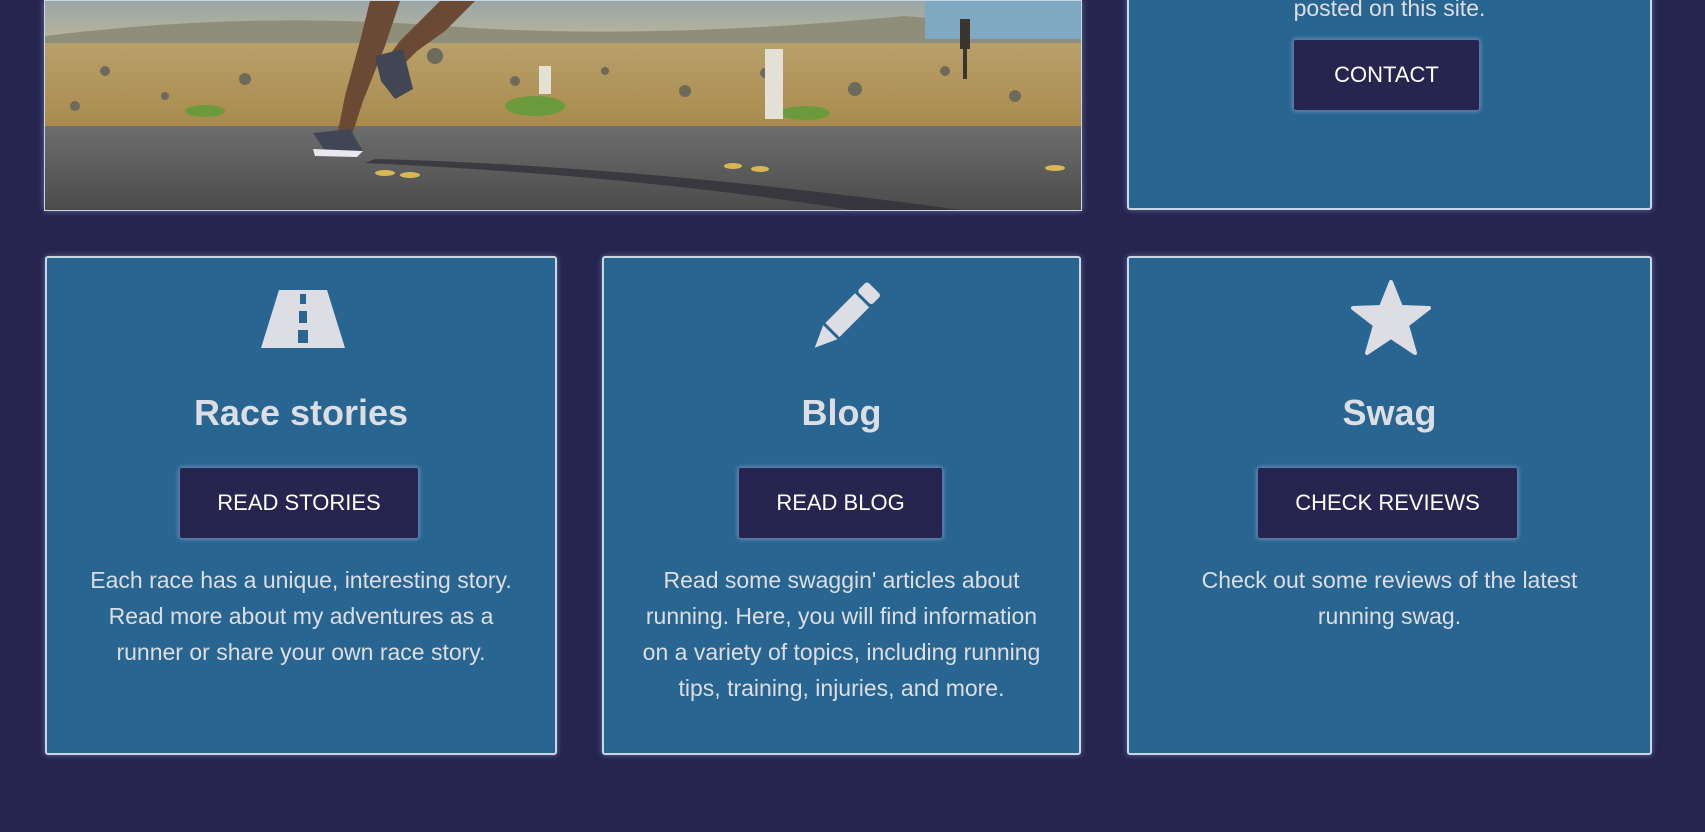 The image size is (1705, 832). What do you see at coordinates (1389, 412) in the screenshot?
I see `card-title: Swag` at bounding box center [1389, 412].